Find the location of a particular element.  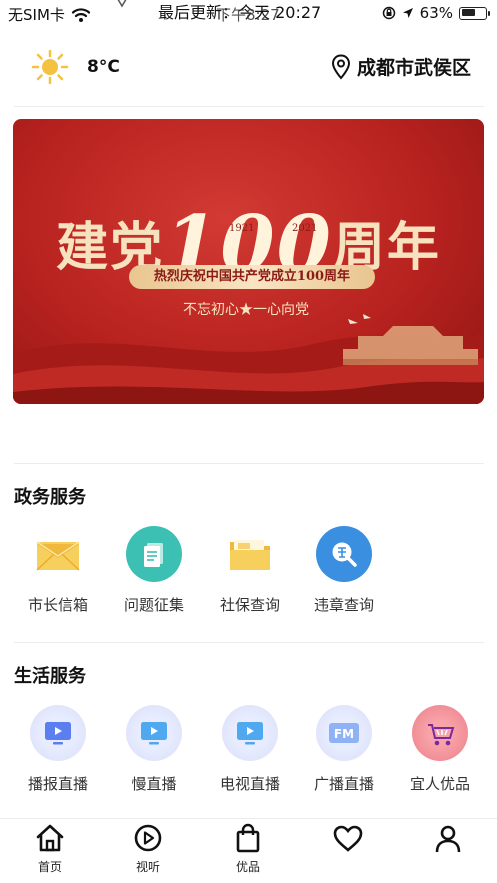

clock-label: 下午8:27 is located at coordinates (248, 15).